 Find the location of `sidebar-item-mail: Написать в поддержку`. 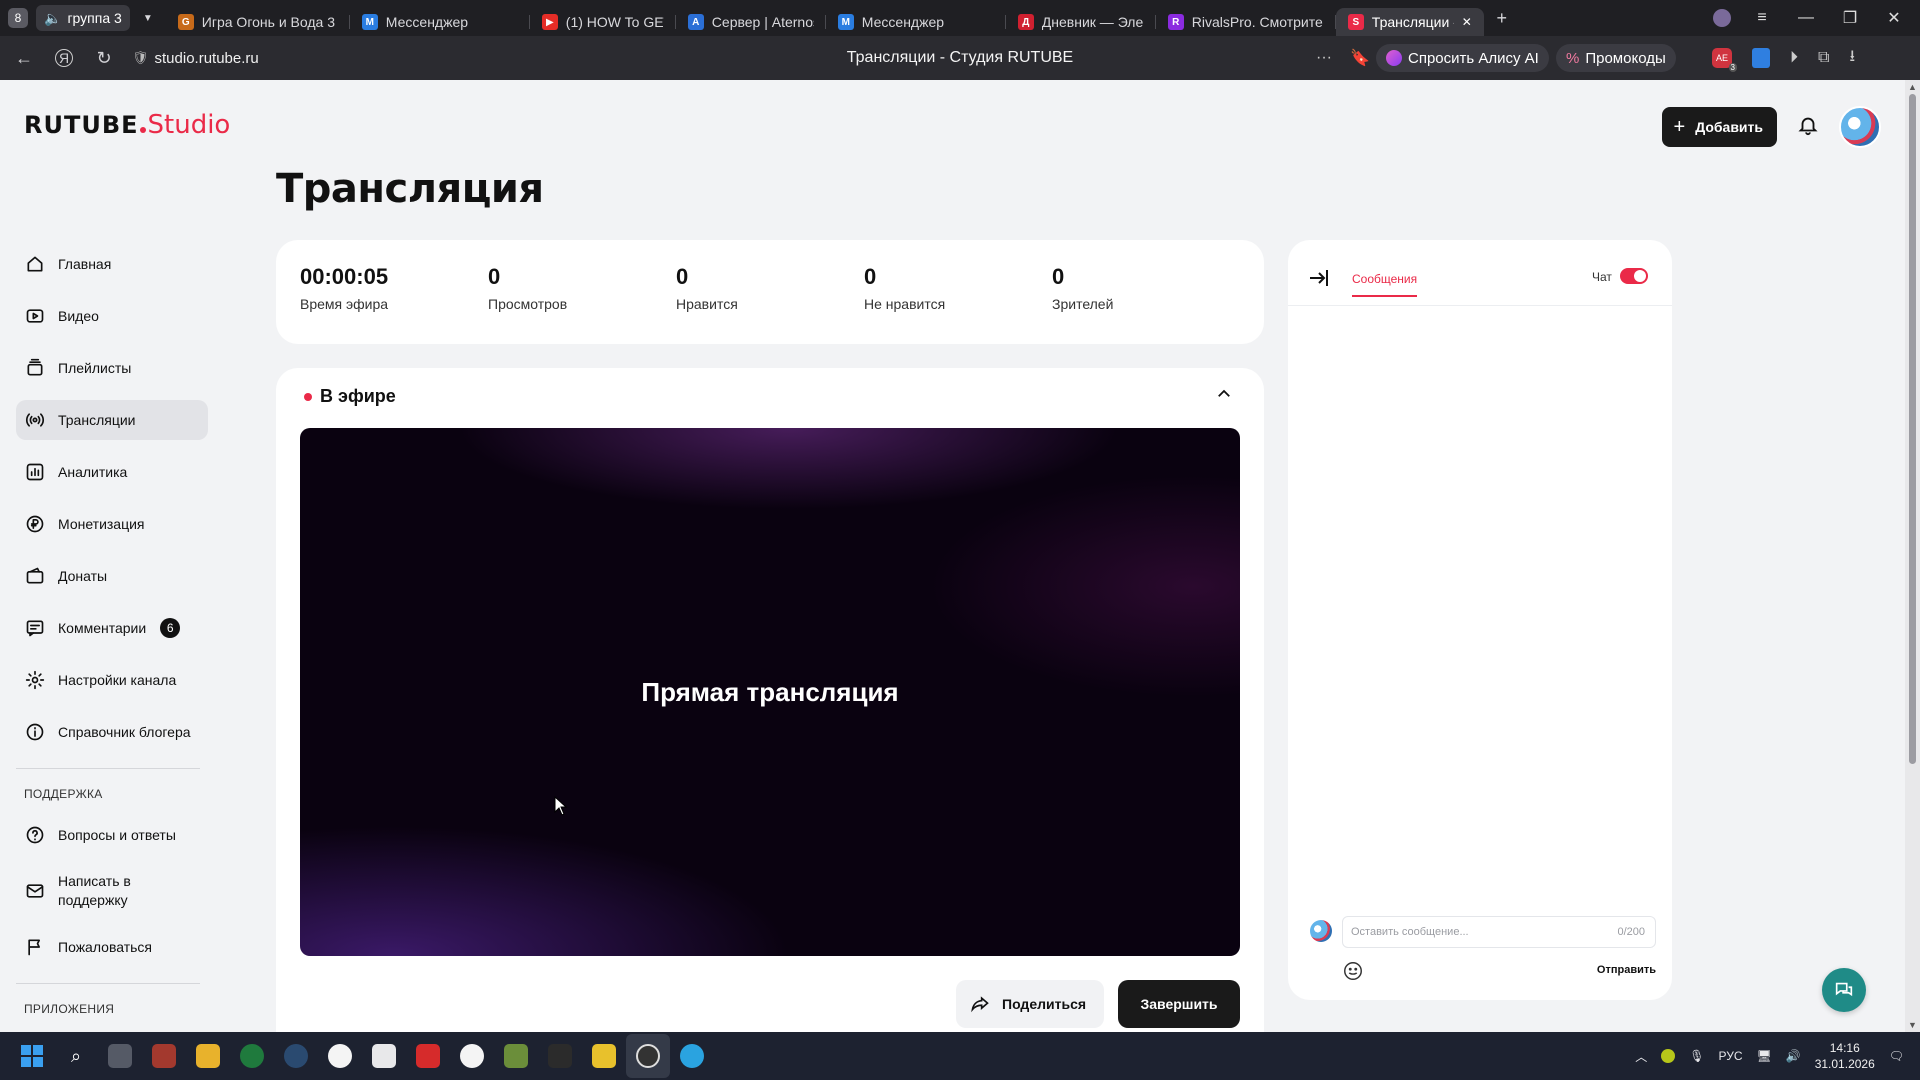

sidebar-item-mail: Написать в поддержку is located at coordinates (112, 891).